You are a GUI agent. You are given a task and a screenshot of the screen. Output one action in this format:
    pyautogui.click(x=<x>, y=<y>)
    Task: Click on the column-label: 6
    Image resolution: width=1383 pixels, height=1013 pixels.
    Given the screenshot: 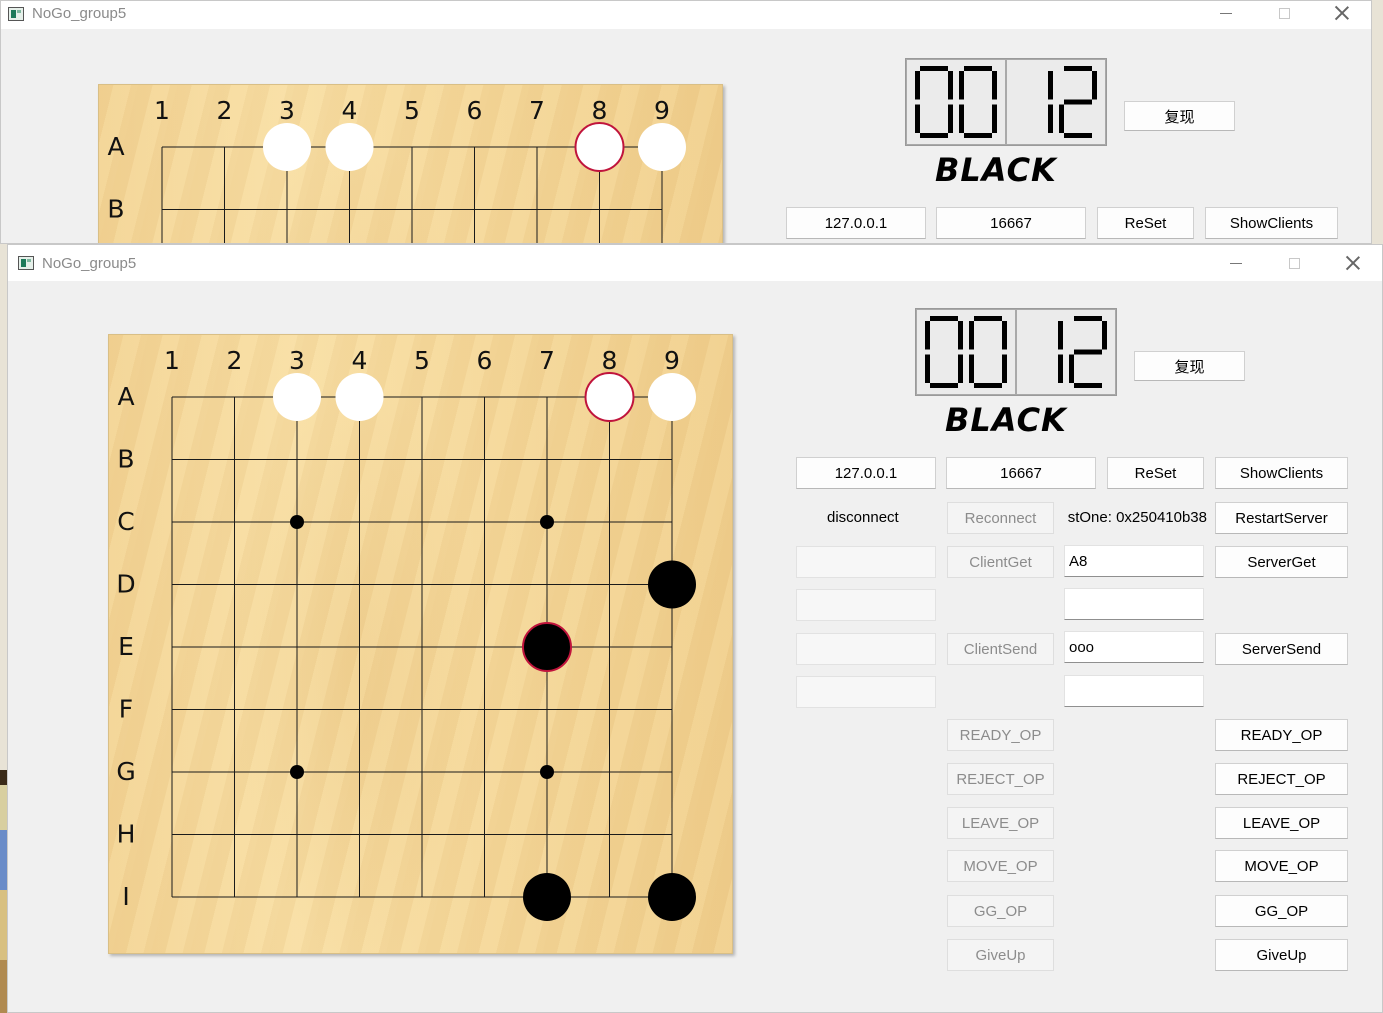 What is the action you would take?
    pyautogui.click(x=475, y=110)
    